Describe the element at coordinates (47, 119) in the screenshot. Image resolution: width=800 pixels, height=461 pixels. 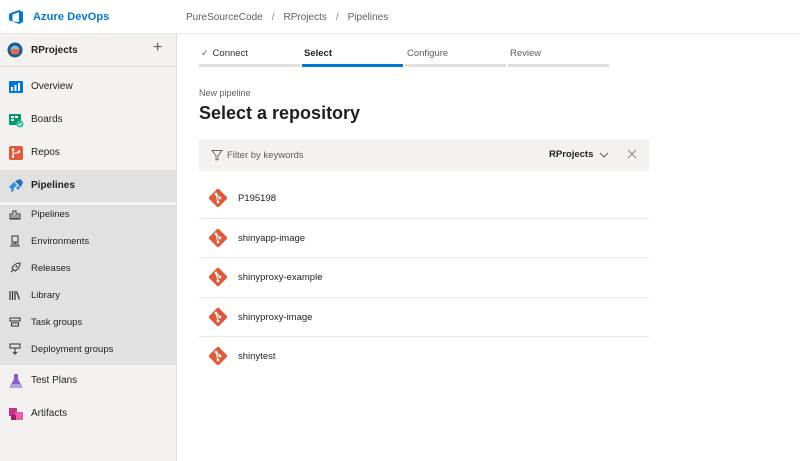
I see `sidebar-item-label: Boards` at that location.